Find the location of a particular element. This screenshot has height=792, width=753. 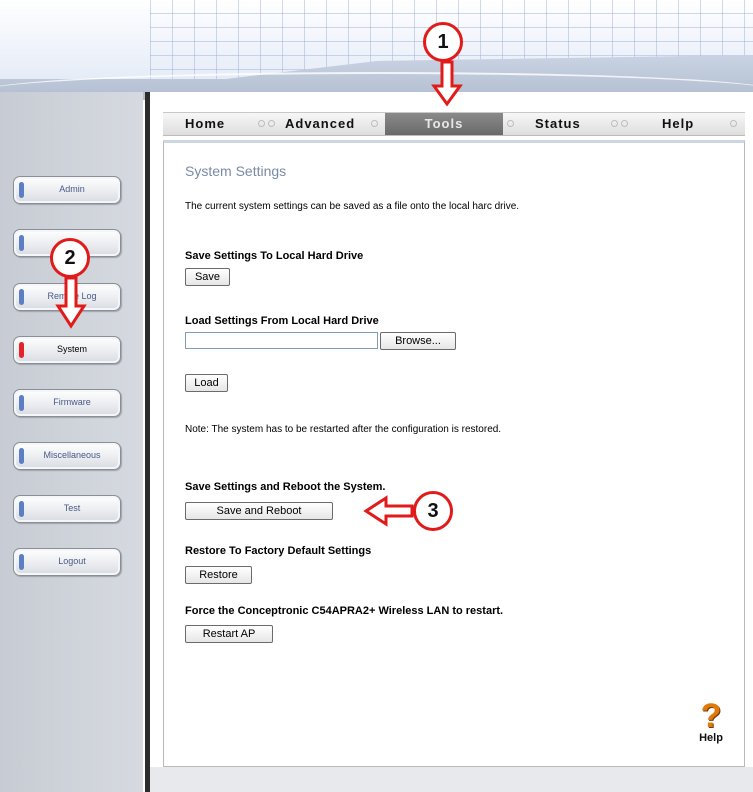

annotation-marker-2: 2 is located at coordinates (70, 258).